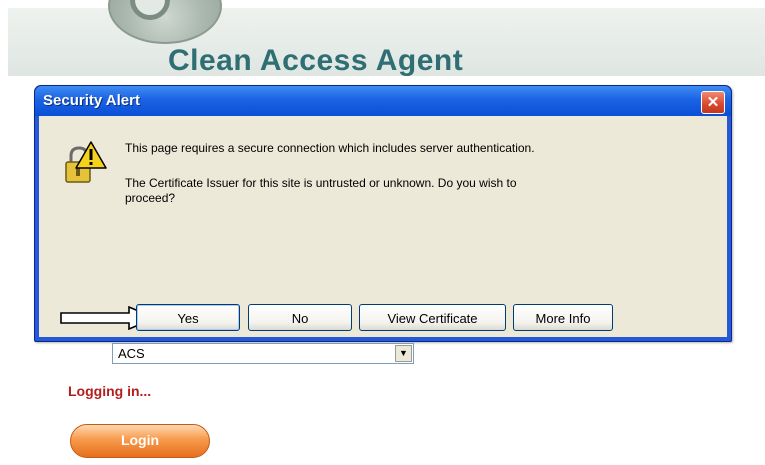  I want to click on warning-lock-icon, so click(86, 162).